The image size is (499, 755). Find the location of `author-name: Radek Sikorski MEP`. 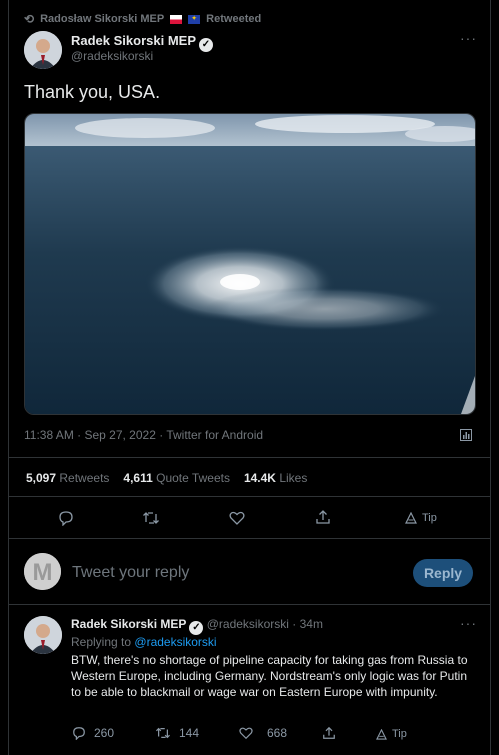

author-name: Radek Sikorski MEP is located at coordinates (133, 40).